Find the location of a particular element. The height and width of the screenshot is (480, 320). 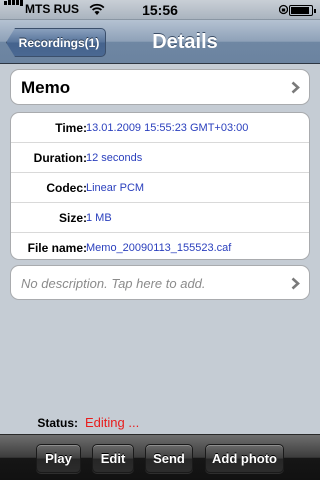

page-title: Details is located at coordinates (185, 41).